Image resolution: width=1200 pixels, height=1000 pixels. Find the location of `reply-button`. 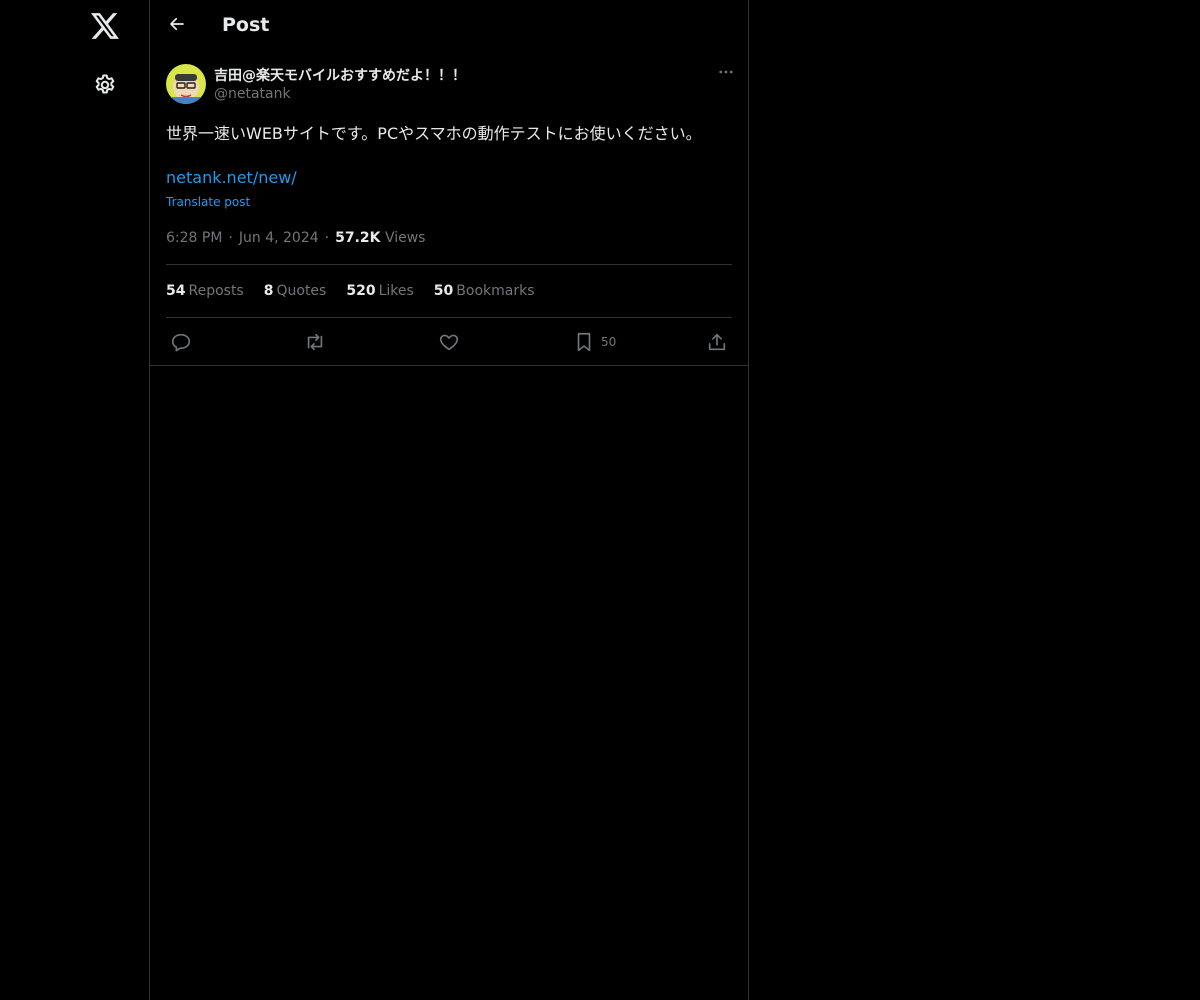

reply-button is located at coordinates (181, 342).